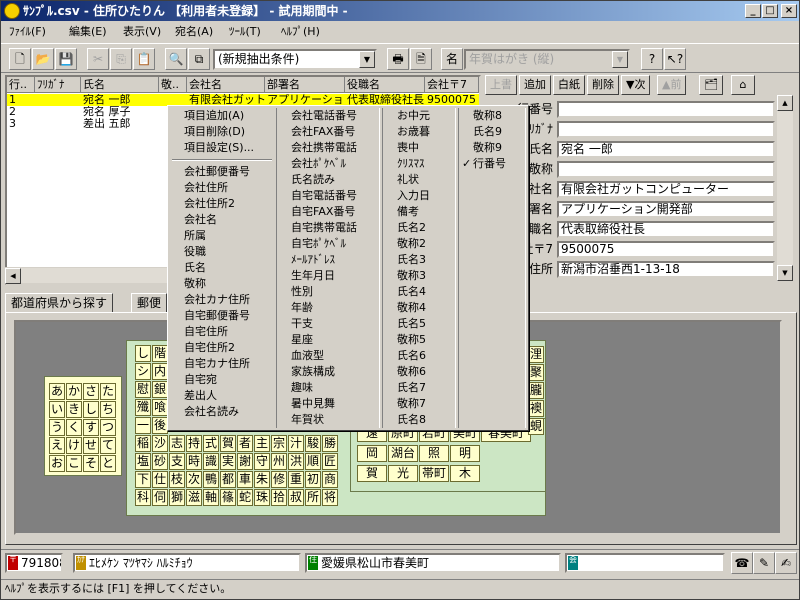 The height and width of the screenshot is (600, 800). I want to click on kanji-key: 聚, so click(536, 372).